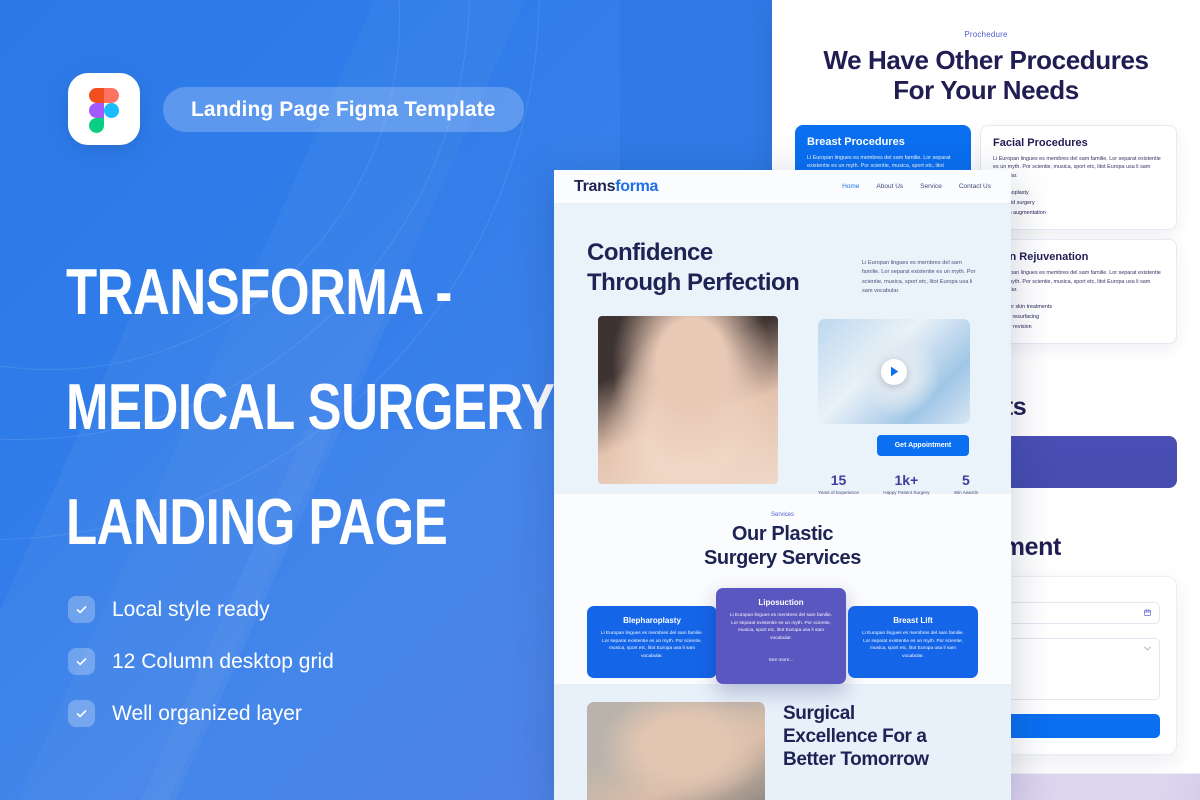 Image resolution: width=1200 pixels, height=800 pixels. I want to click on excellence-image, so click(676, 751).